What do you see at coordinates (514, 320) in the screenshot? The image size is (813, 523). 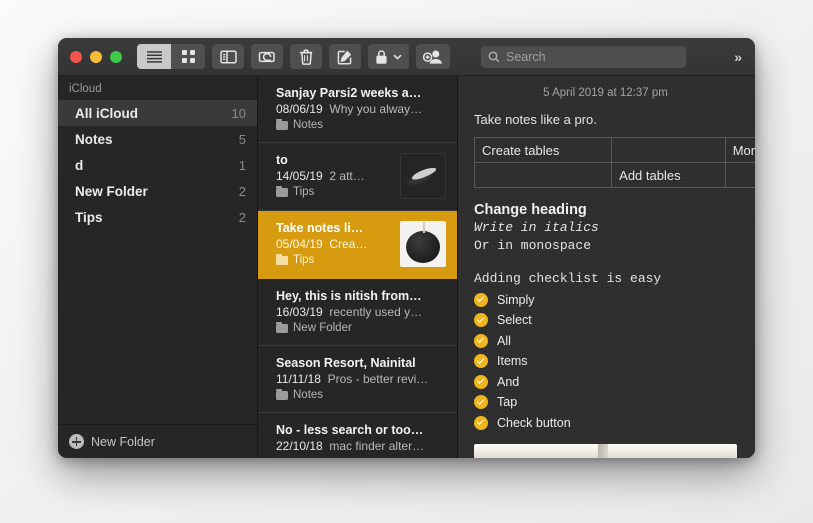 I see `checklist-item-label: Select` at bounding box center [514, 320].